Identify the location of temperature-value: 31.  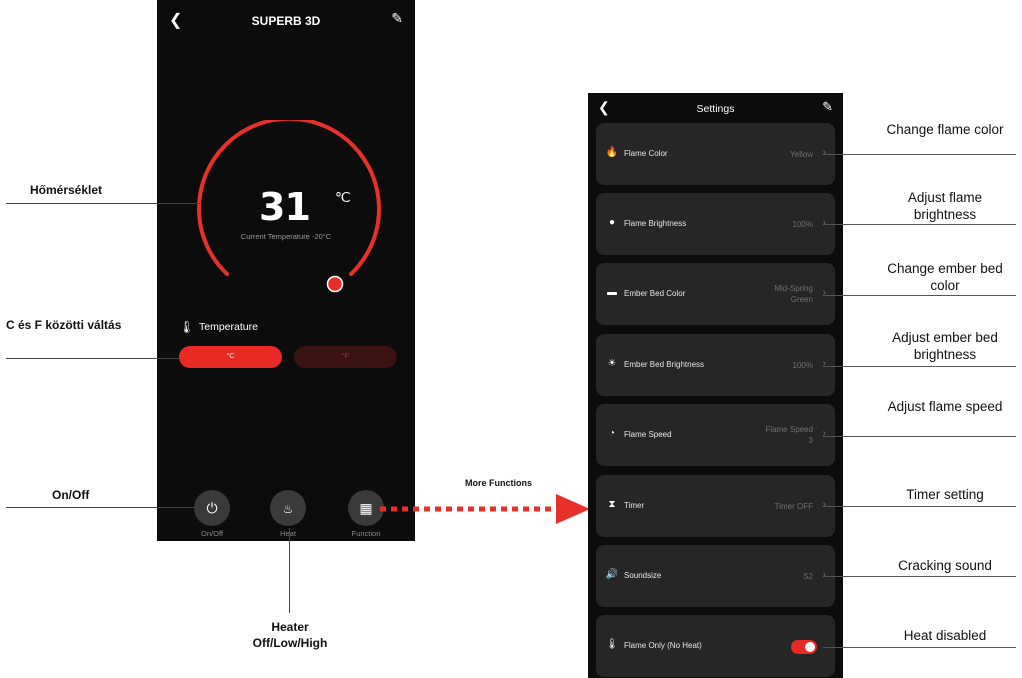
(285, 207).